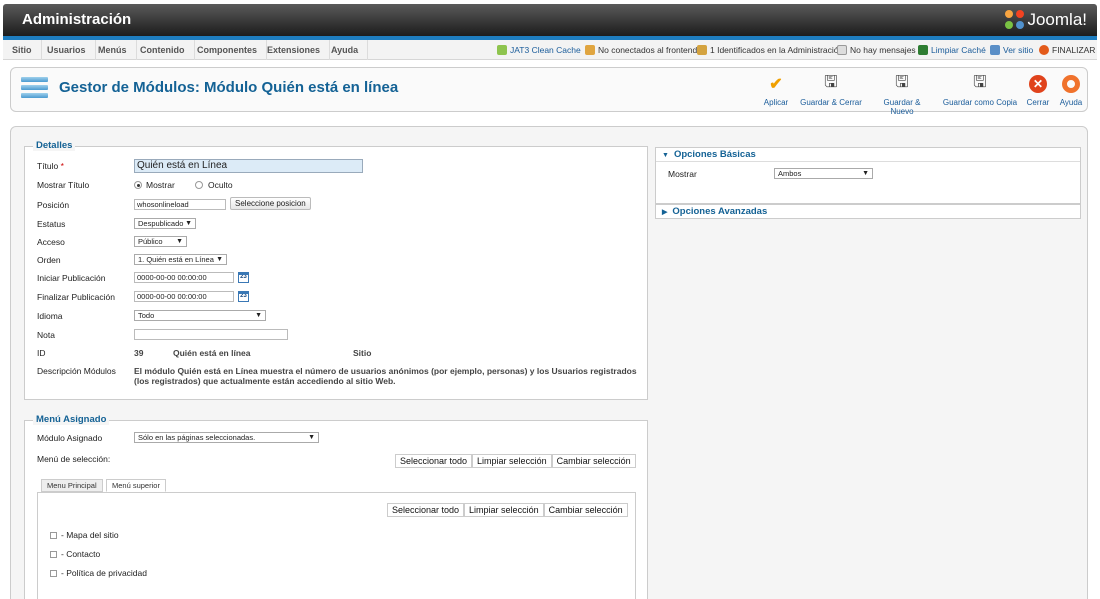 The image size is (1100, 599). I want to click on lifebuoy-icon, so click(1071, 84).